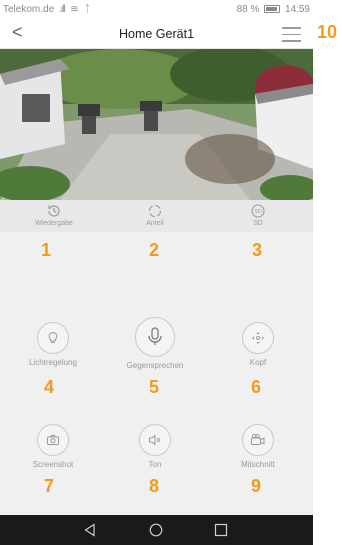 The height and width of the screenshot is (545, 342). I want to click on sound-button: Ton, so click(155, 446).